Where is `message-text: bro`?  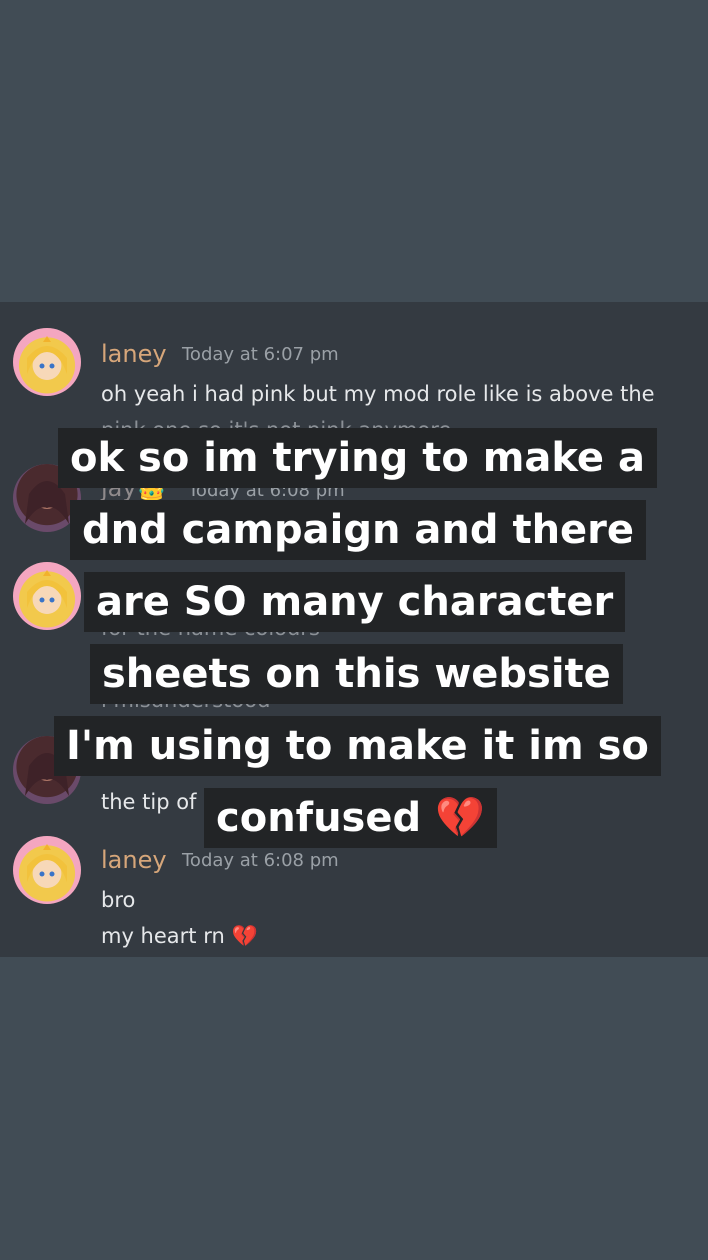 message-text: bro is located at coordinates (118, 900).